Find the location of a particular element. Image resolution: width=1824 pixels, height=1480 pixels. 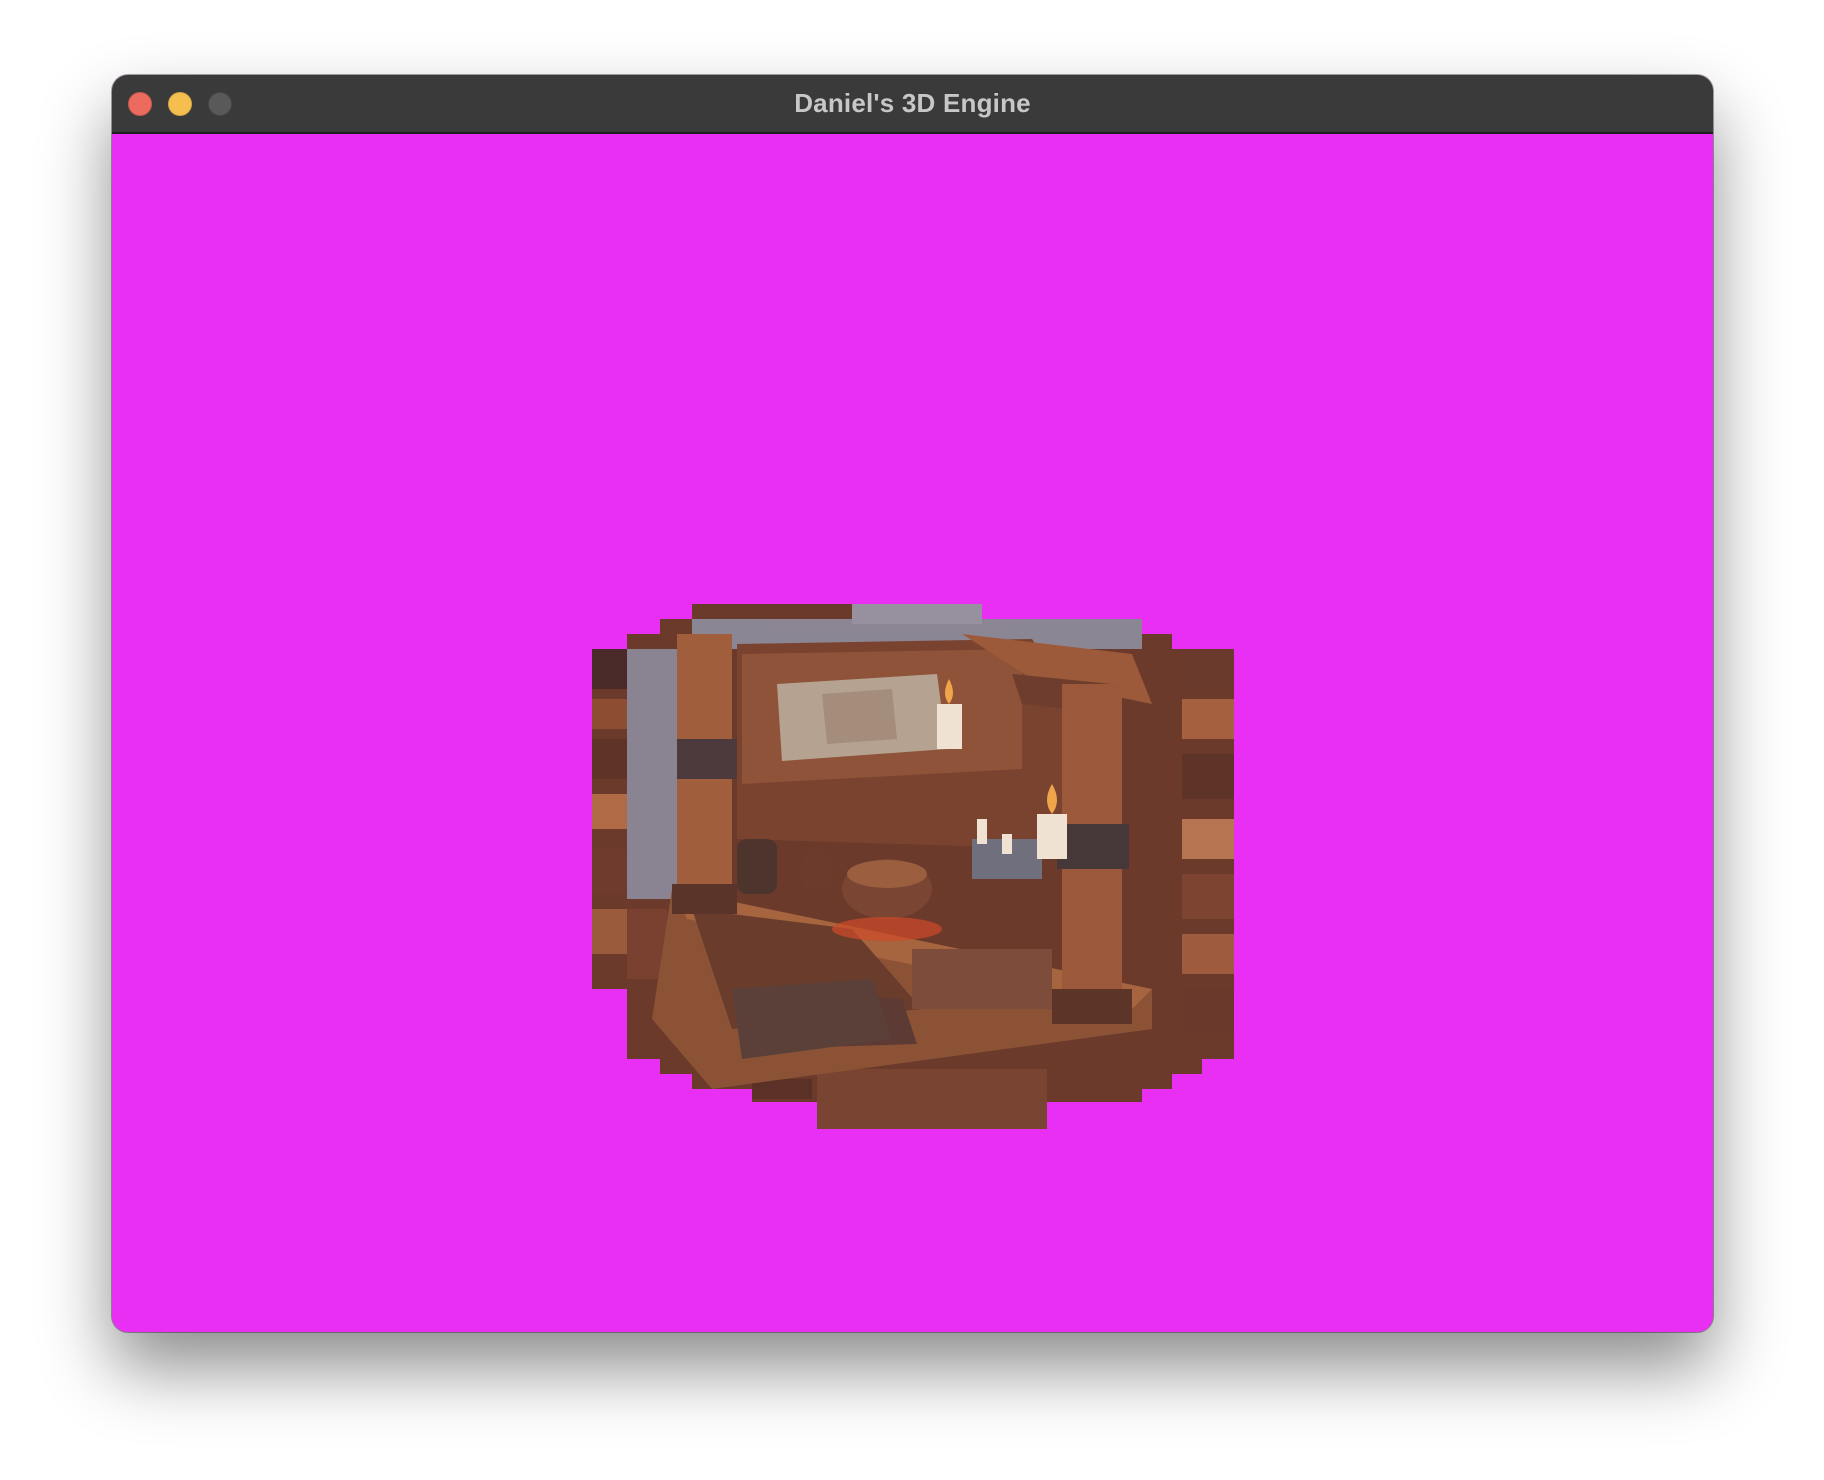

title-bar: Daniel's 3D Engine is located at coordinates (912, 104).